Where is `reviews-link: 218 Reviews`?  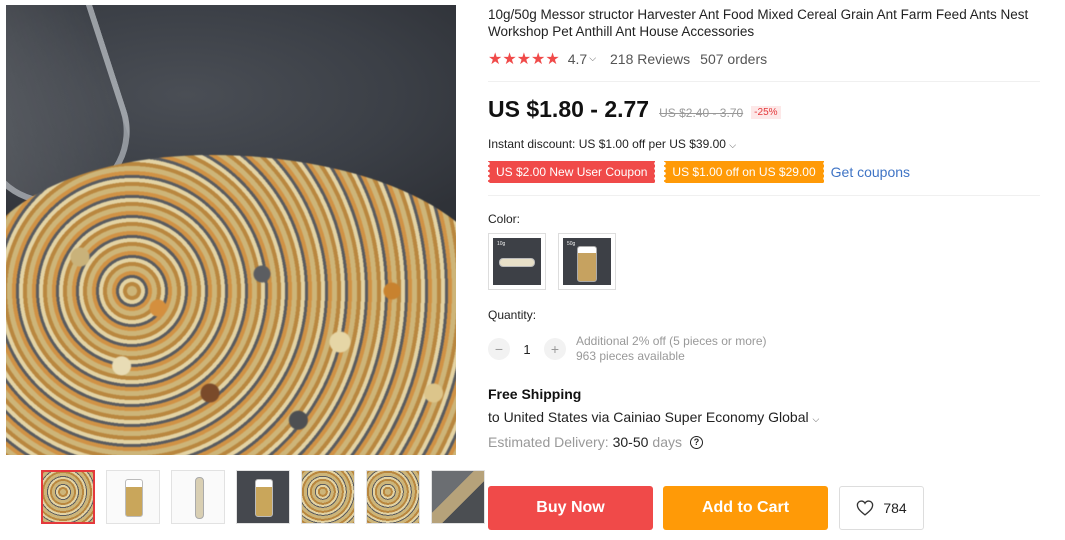 reviews-link: 218 Reviews is located at coordinates (650, 59).